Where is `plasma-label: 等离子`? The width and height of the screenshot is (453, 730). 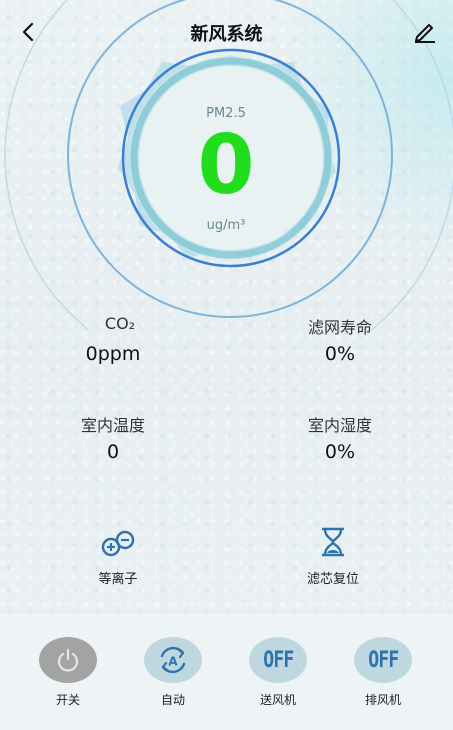
plasma-label: 等离子 is located at coordinates (118, 579).